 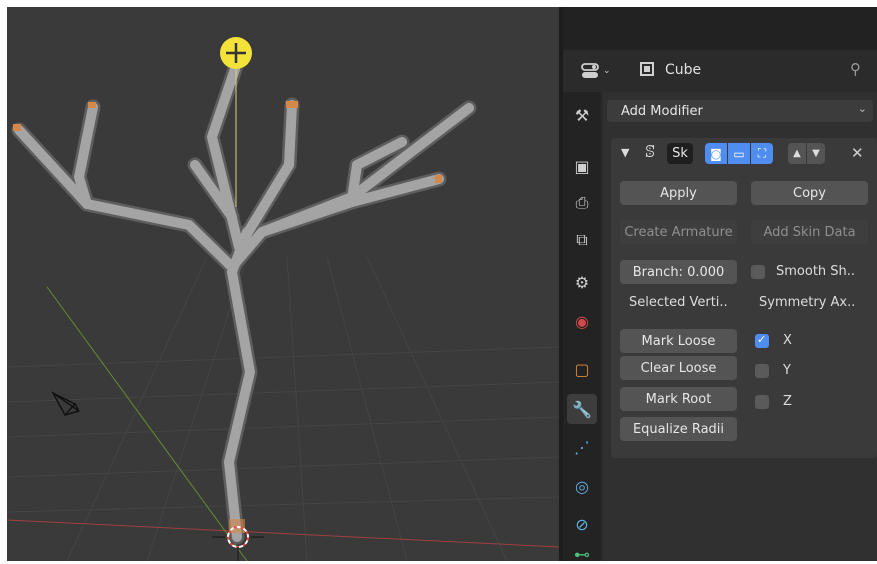 What do you see at coordinates (787, 401) in the screenshot?
I see `symmetry-z-label: Z` at bounding box center [787, 401].